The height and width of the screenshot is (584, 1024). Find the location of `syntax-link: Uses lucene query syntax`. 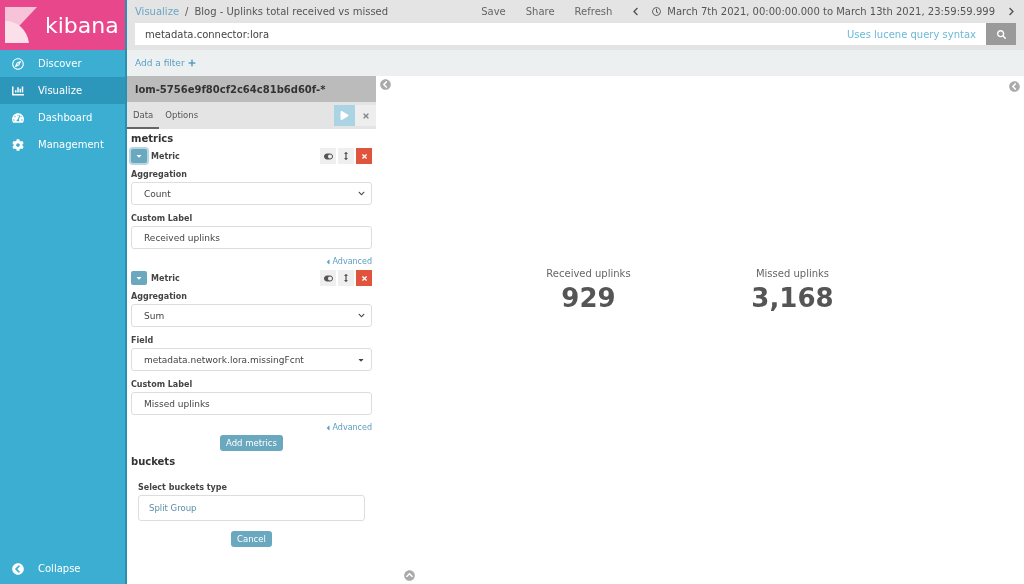

syntax-link: Uses lucene query syntax is located at coordinates (911, 34).